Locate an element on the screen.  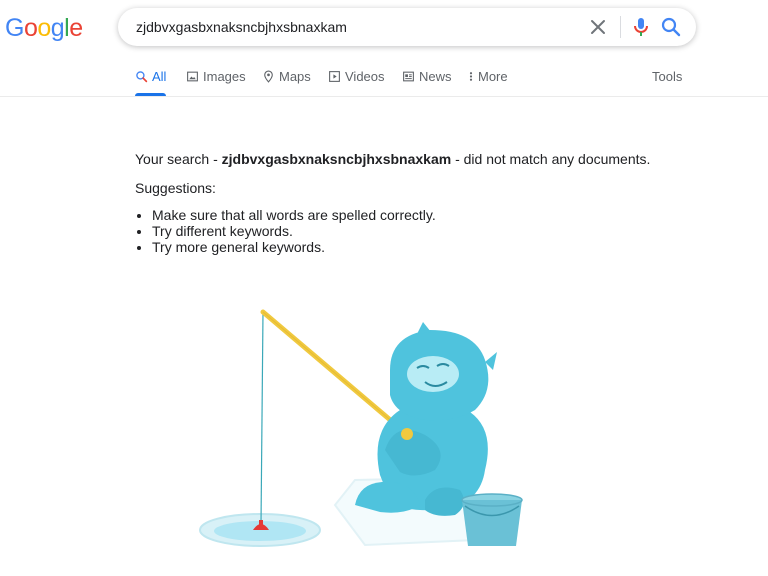
search-divider is located at coordinates (620, 27).